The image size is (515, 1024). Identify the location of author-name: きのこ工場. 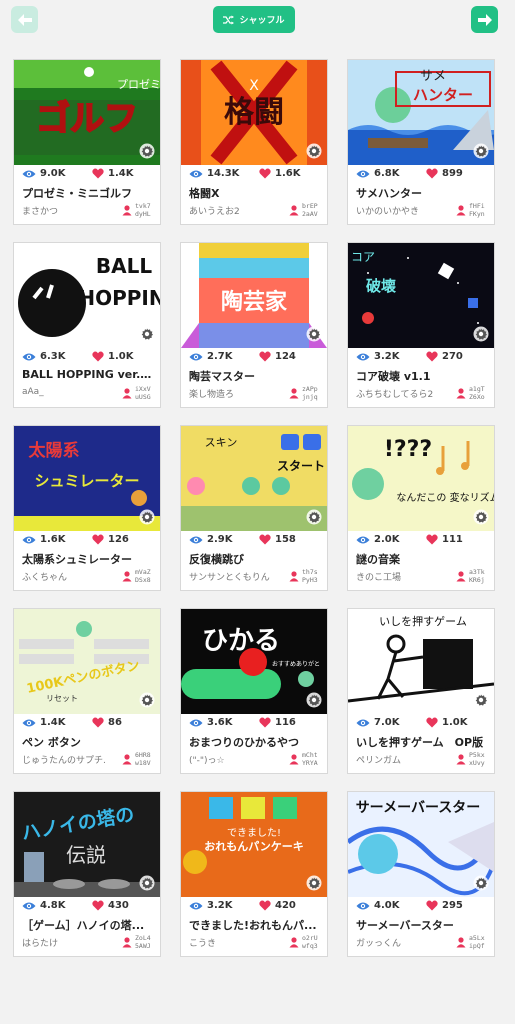
(404, 576).